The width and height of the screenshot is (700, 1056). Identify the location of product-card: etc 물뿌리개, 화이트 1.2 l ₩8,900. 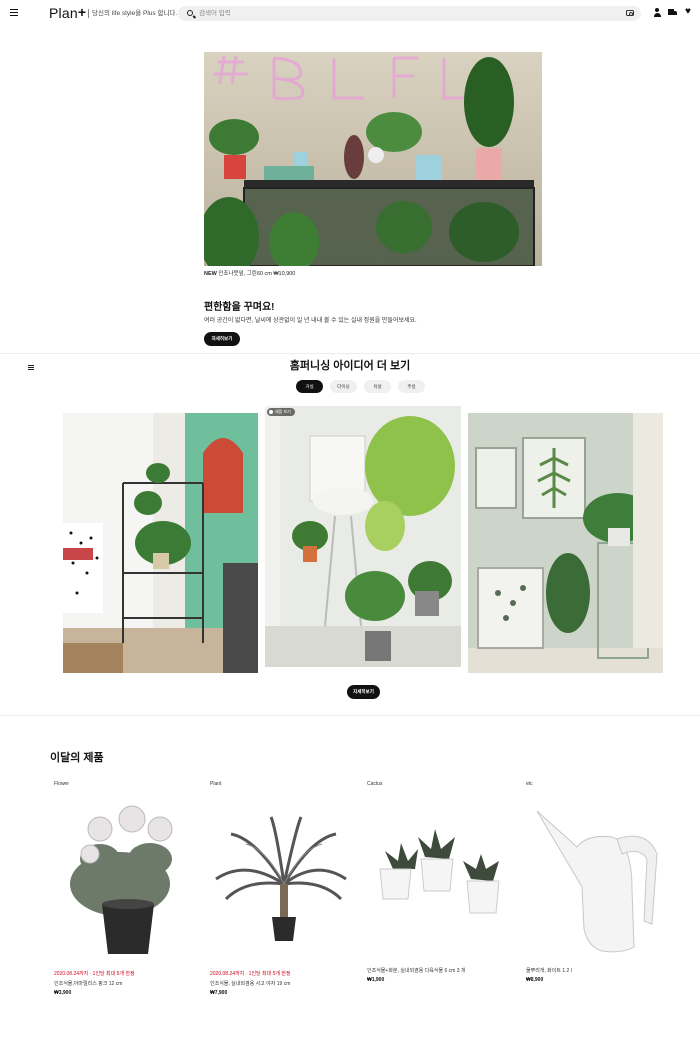
(597, 891).